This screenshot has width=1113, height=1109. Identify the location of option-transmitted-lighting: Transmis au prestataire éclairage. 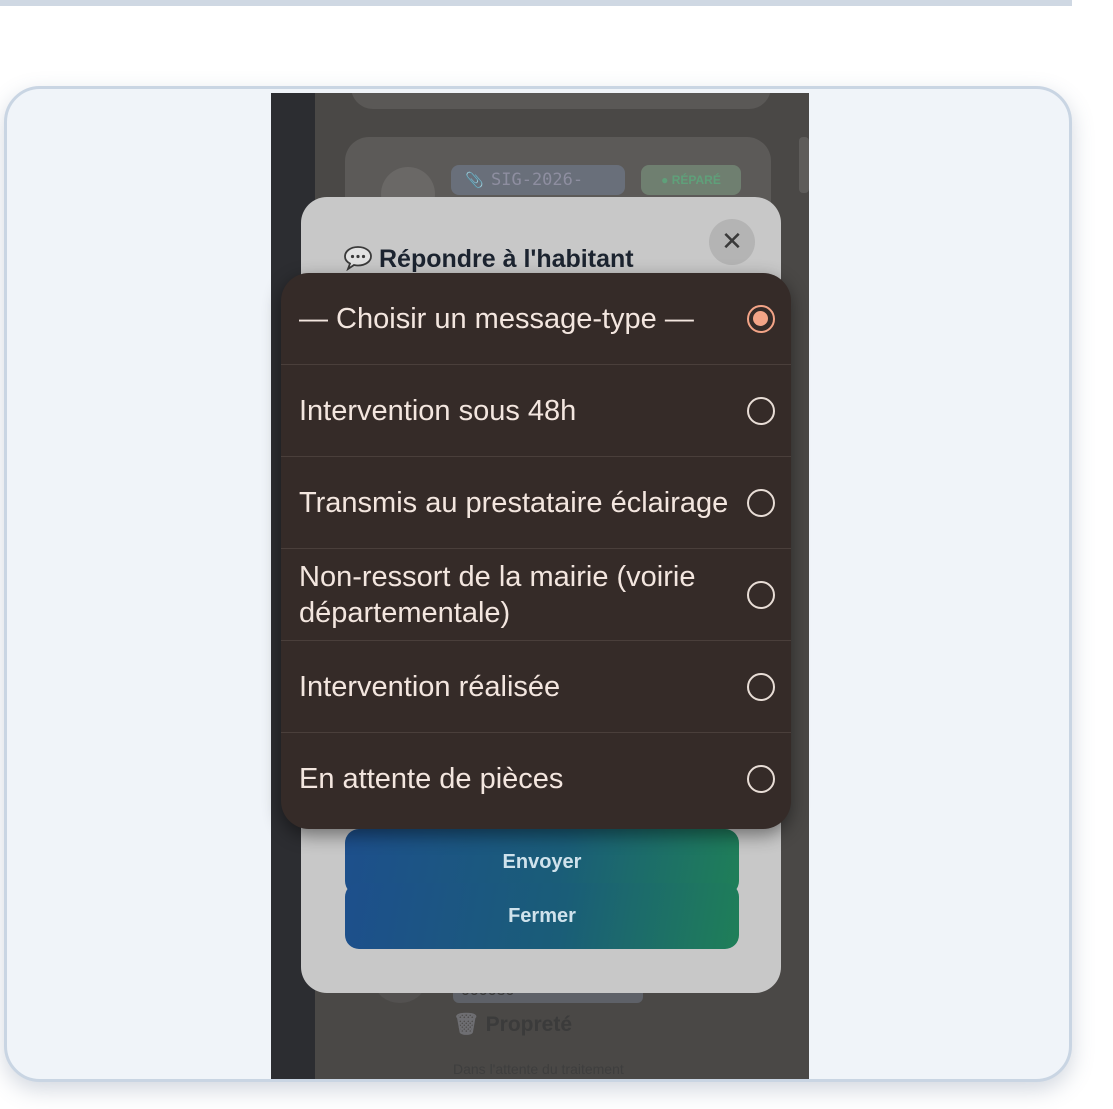
(536, 503).